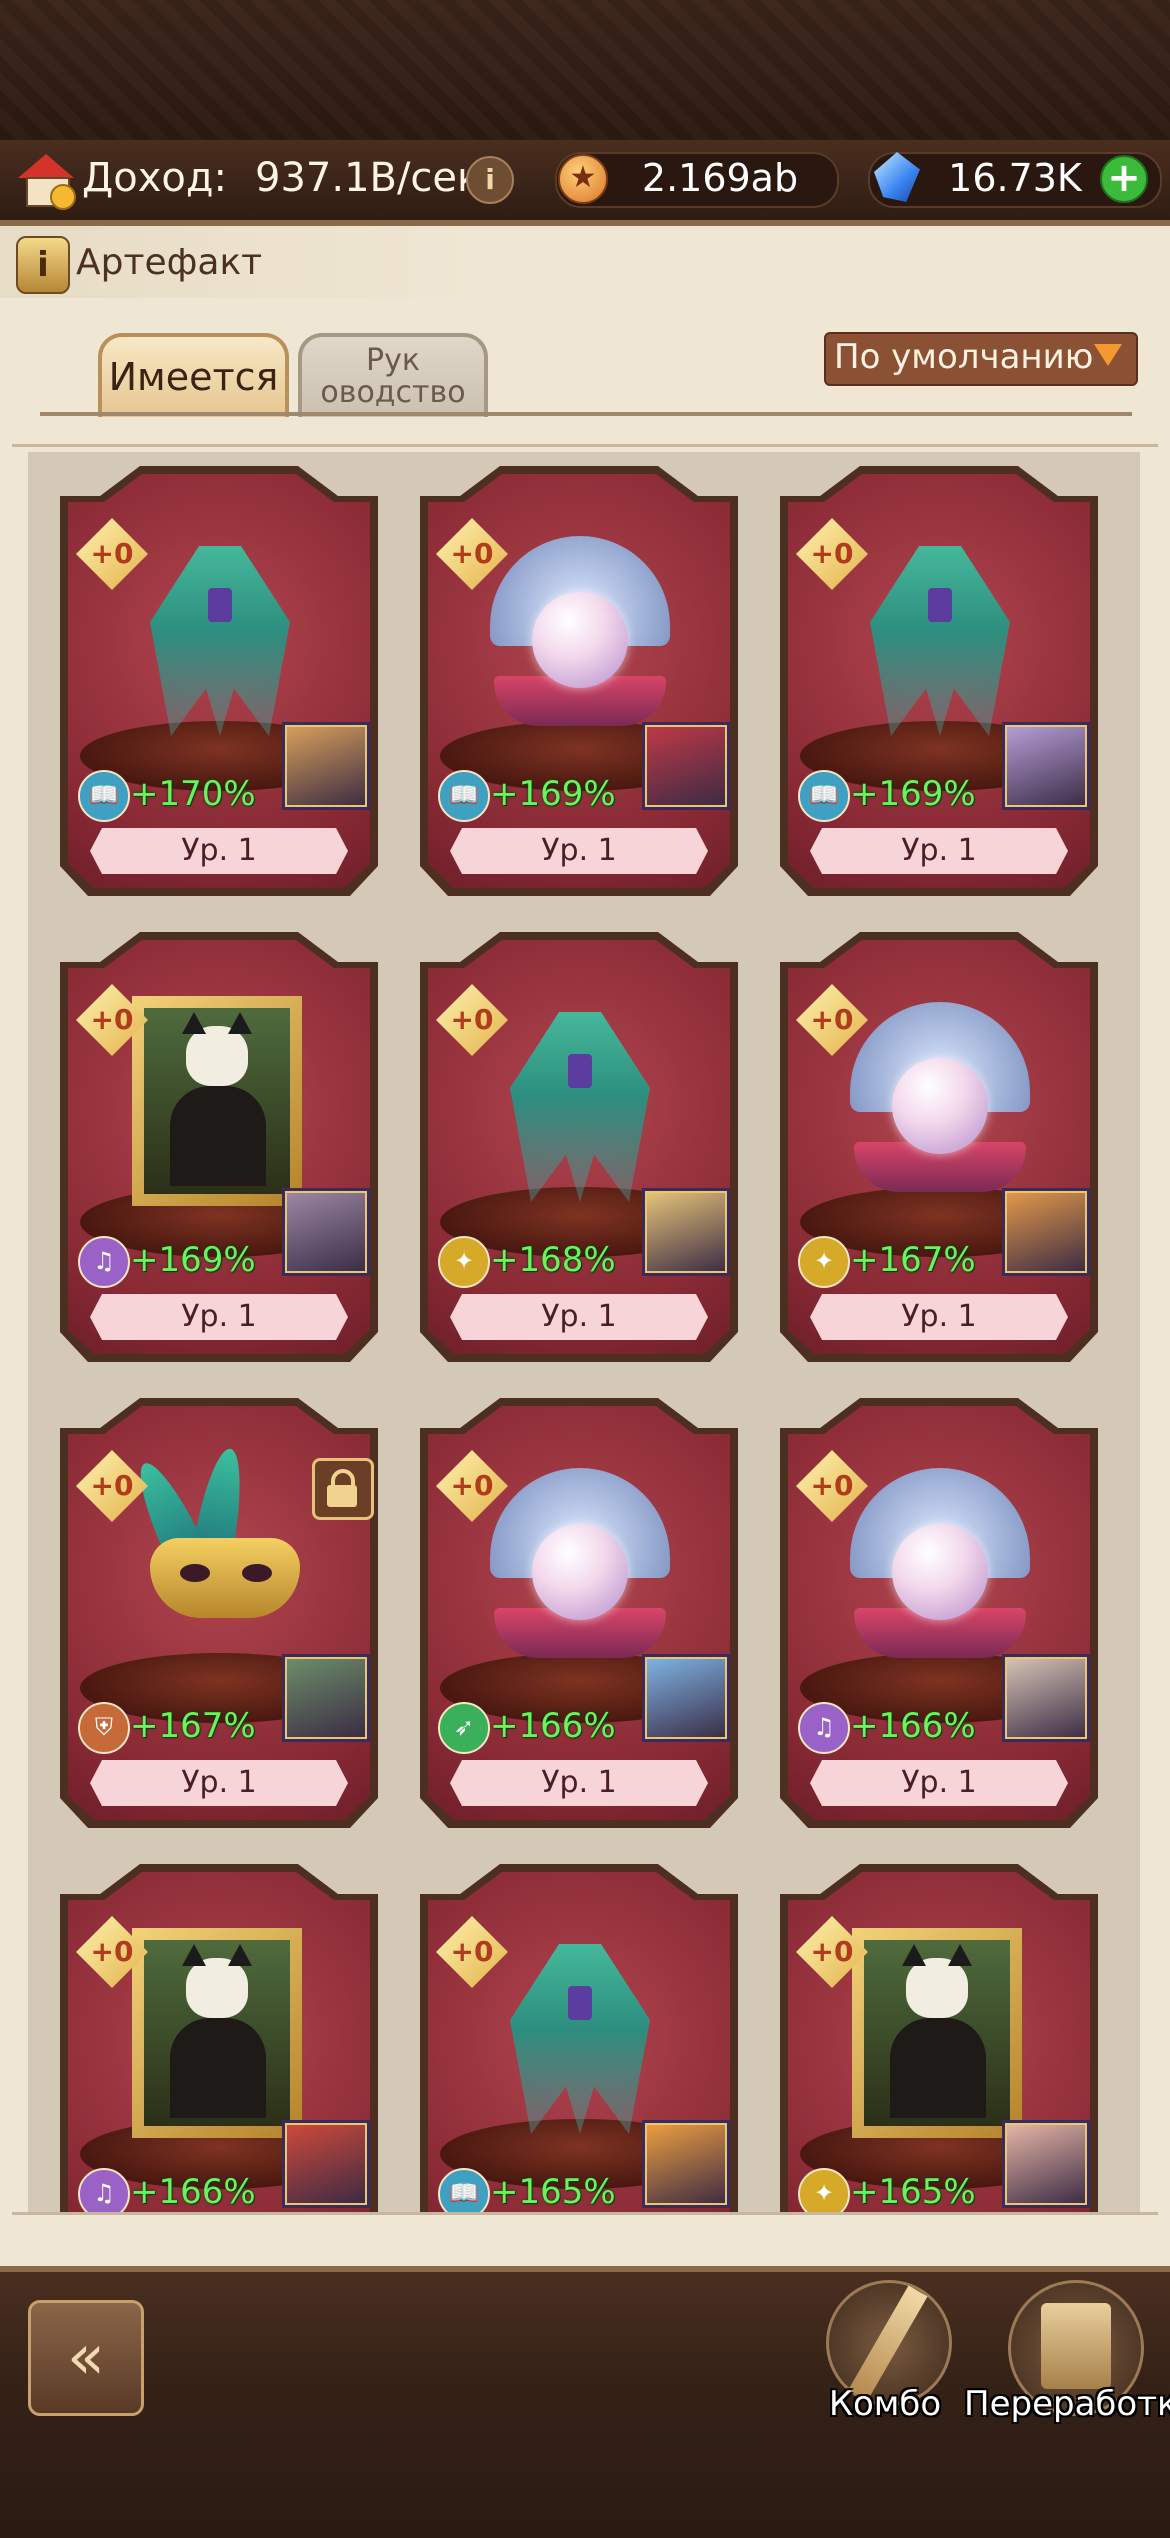 The image size is (1170, 2538). What do you see at coordinates (720, 178) in the screenshot?
I see `coin-amount: 2.169ab` at bounding box center [720, 178].